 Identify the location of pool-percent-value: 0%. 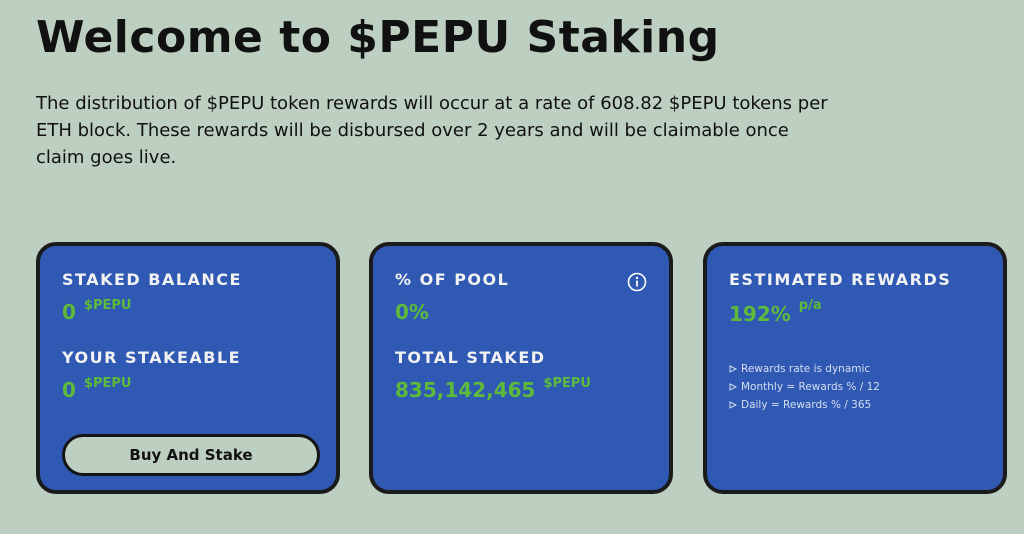
(412, 312).